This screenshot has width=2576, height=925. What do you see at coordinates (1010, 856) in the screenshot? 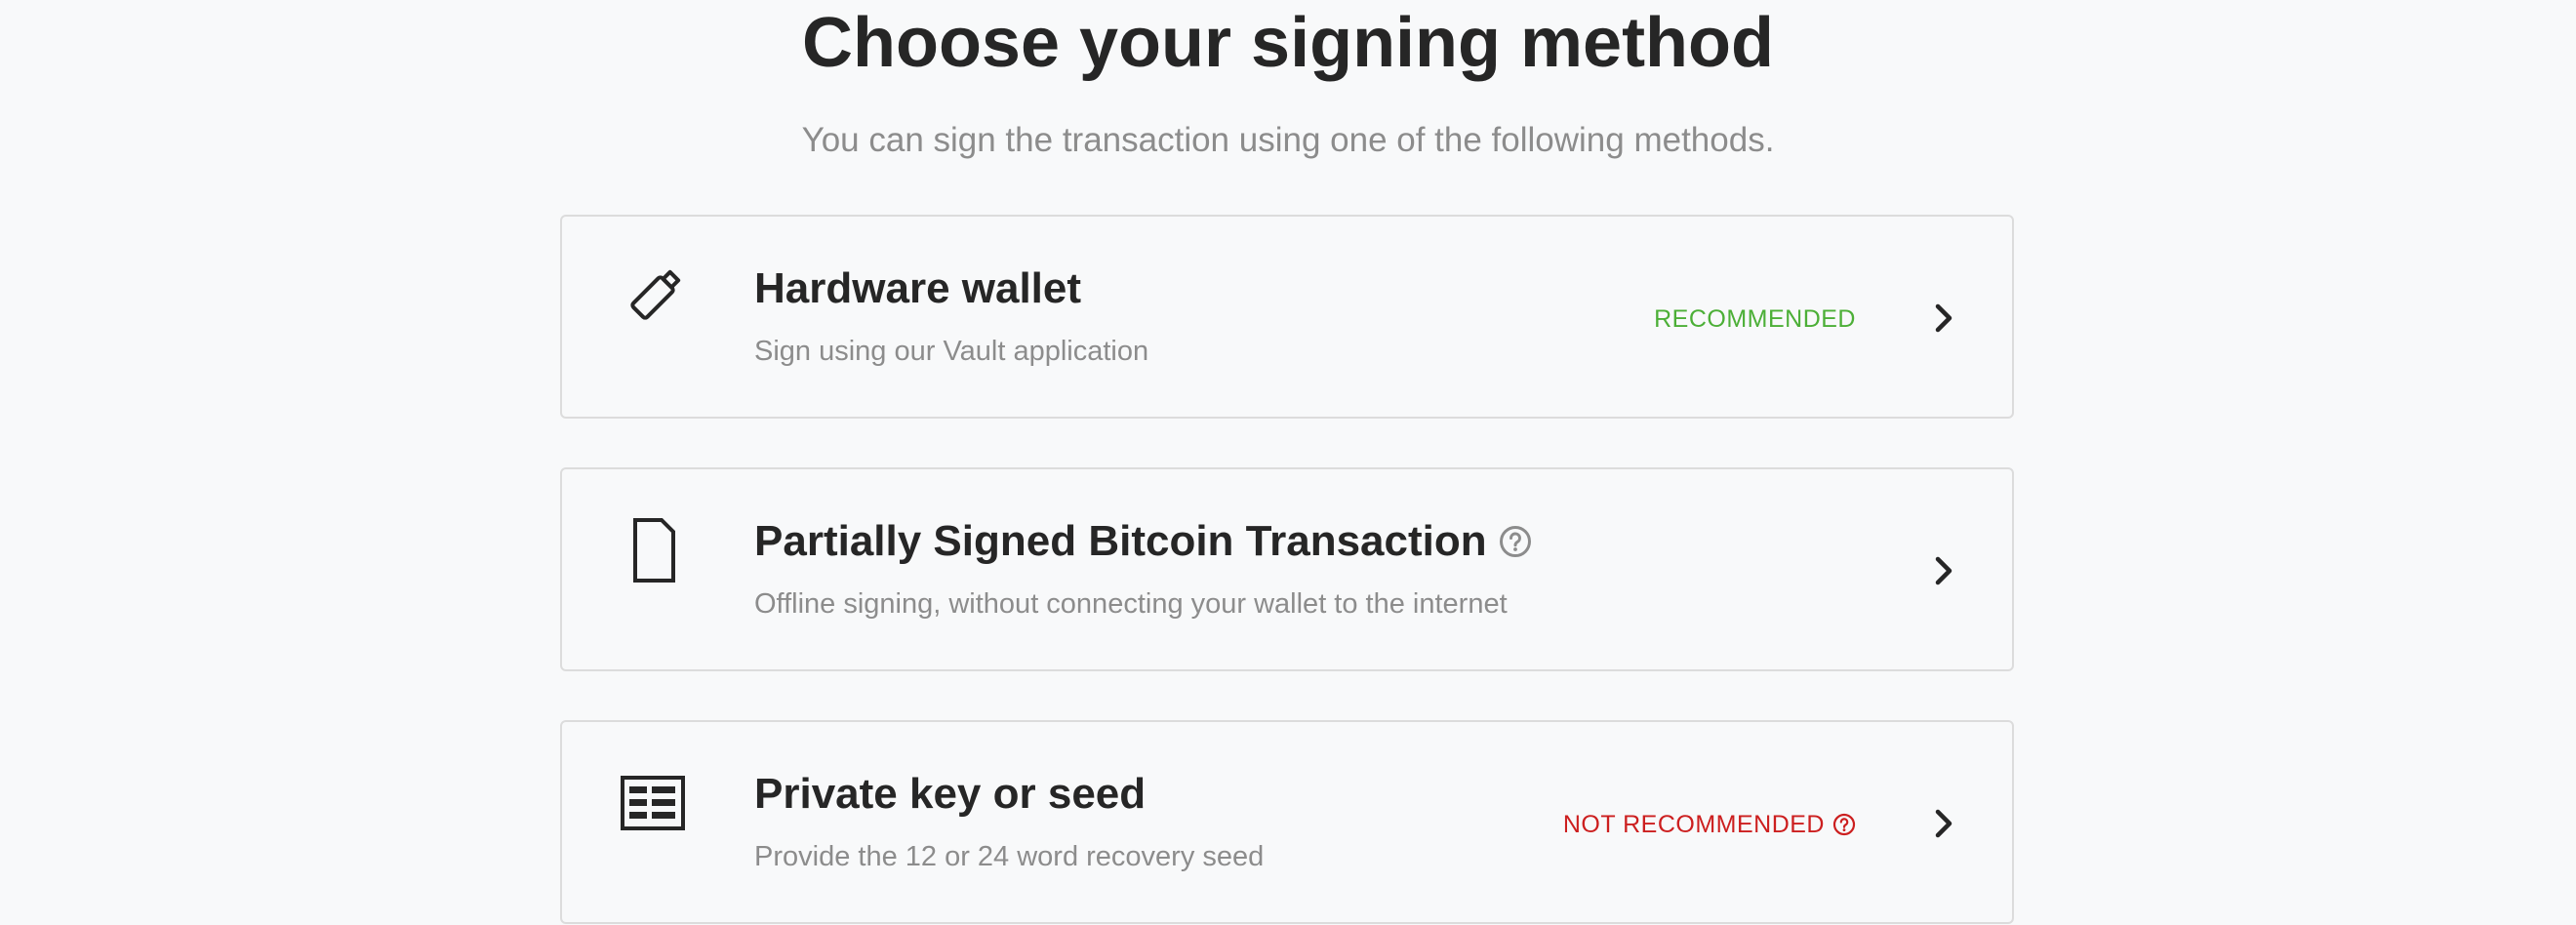
I see `method-description: Provide the 12 or 24 word recovery seed` at bounding box center [1010, 856].